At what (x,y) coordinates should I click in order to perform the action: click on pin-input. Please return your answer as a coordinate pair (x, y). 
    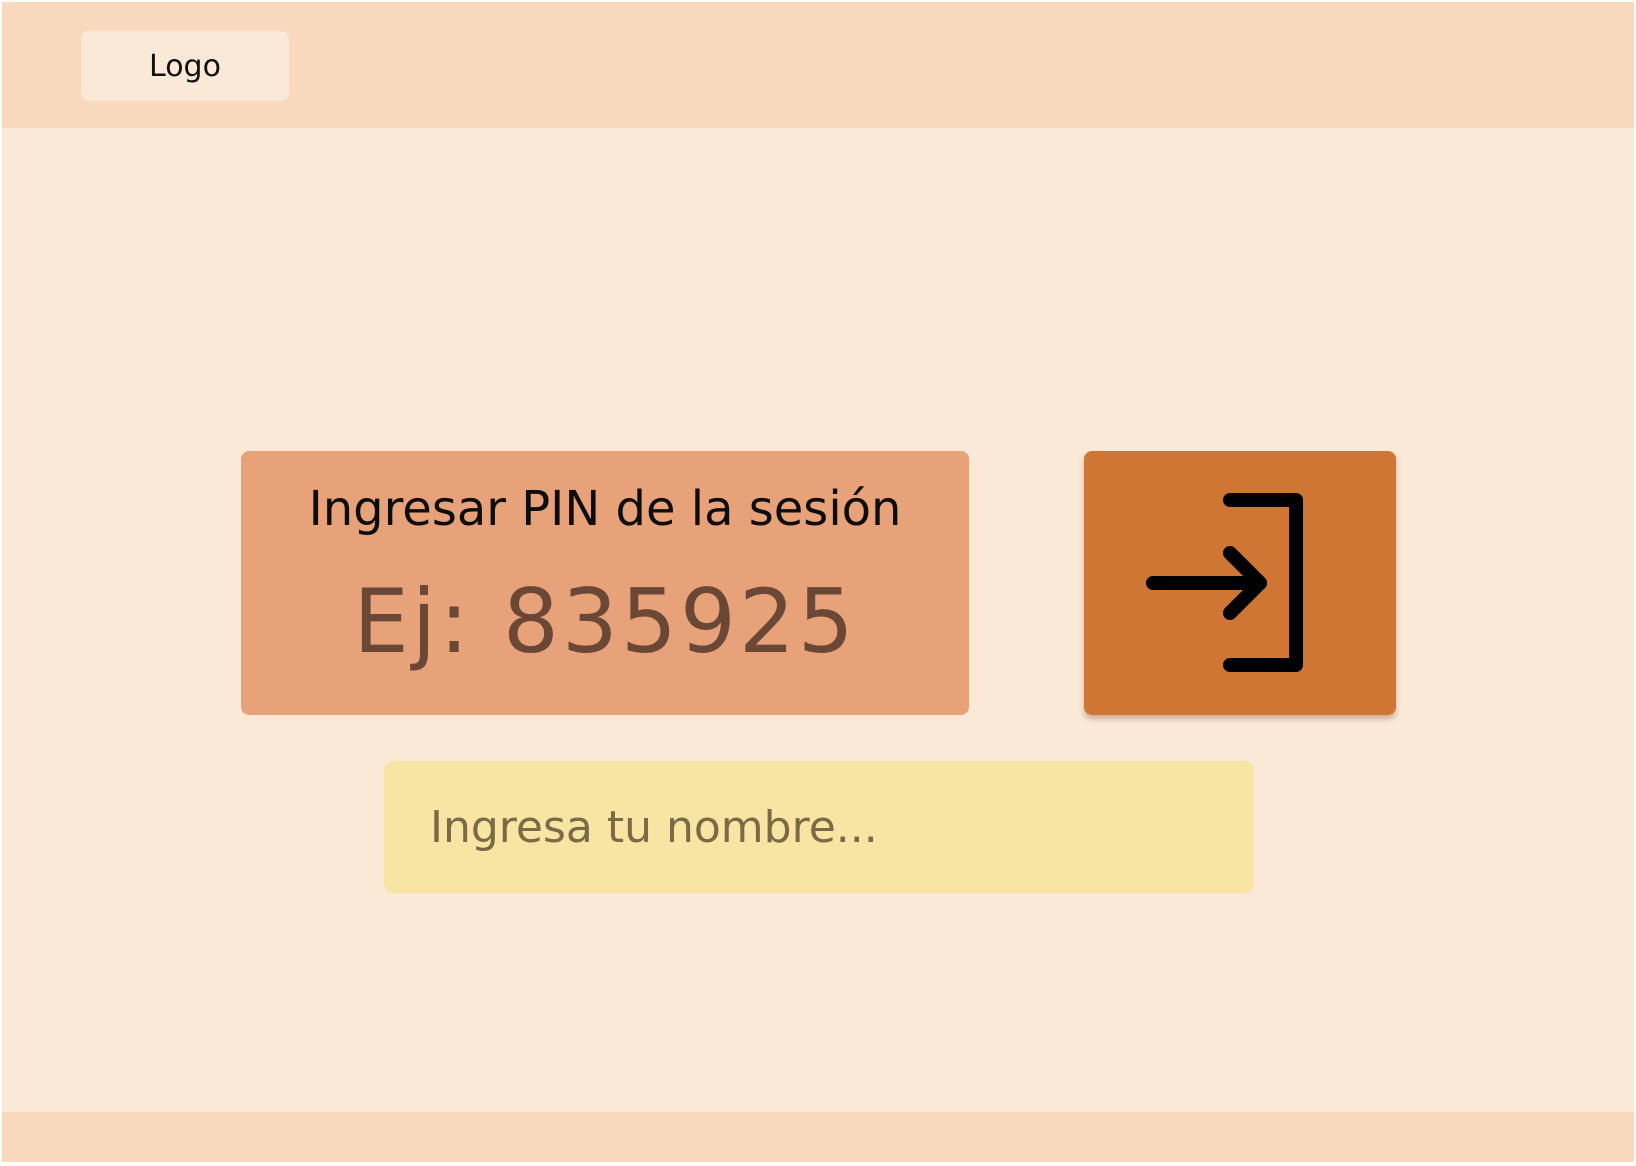
    Looking at the image, I should click on (605, 621).